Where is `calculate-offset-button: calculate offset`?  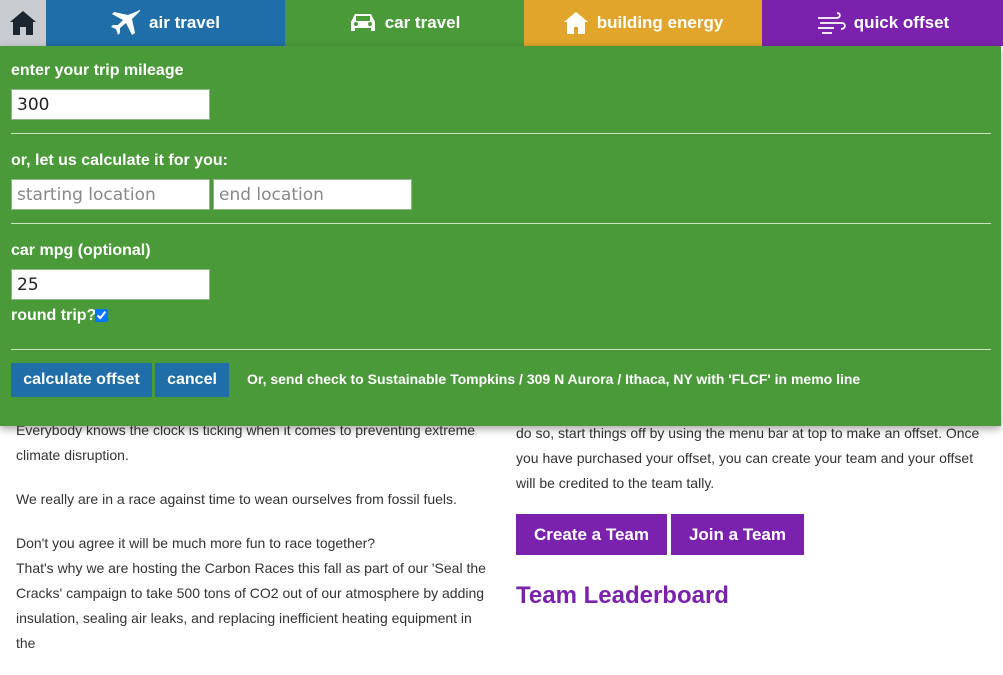
calculate-offset-button: calculate offset is located at coordinates (81, 380).